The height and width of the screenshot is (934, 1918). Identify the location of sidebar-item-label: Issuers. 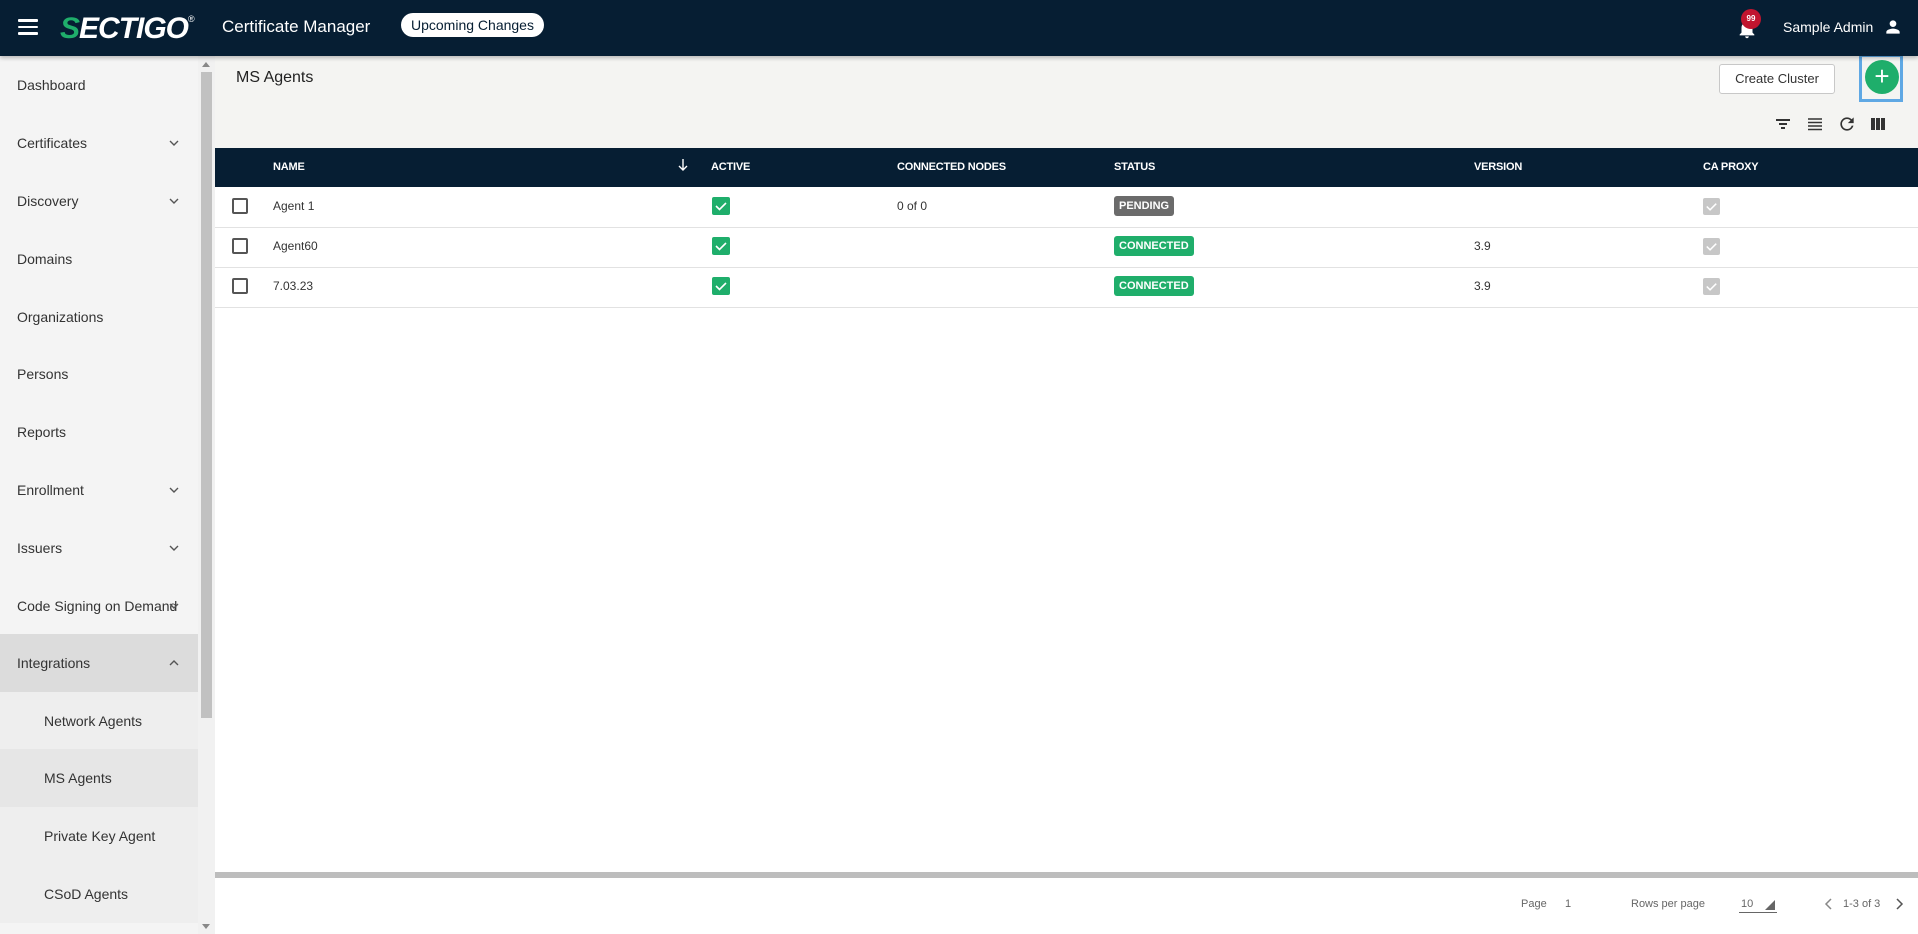
(40, 548).